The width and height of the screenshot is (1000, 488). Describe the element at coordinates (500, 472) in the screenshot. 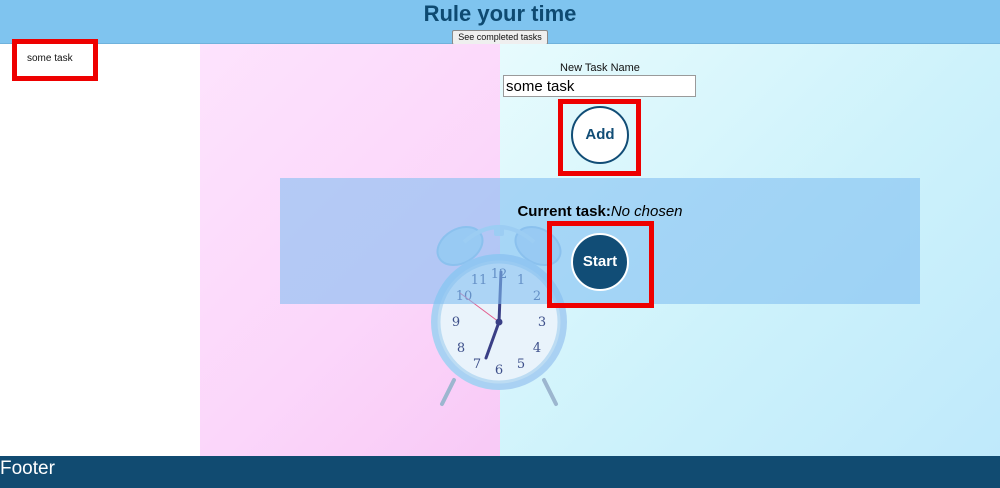

I see `app-footer: Footer` at that location.